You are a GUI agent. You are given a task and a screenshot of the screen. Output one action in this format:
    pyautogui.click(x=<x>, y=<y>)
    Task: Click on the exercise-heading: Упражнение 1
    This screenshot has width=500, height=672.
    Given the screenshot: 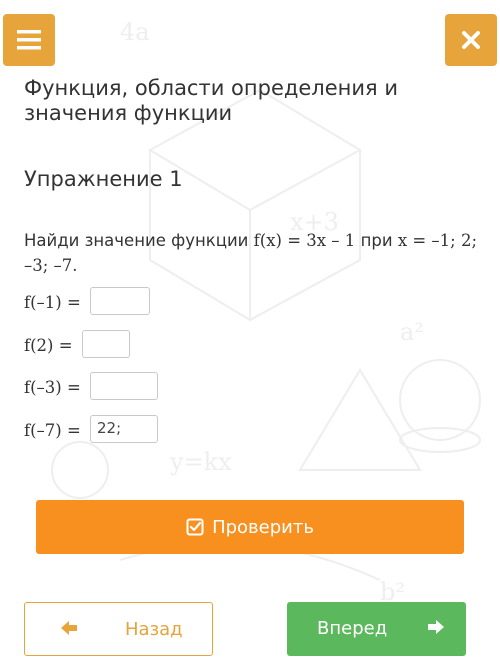 What is the action you would take?
    pyautogui.click(x=103, y=179)
    